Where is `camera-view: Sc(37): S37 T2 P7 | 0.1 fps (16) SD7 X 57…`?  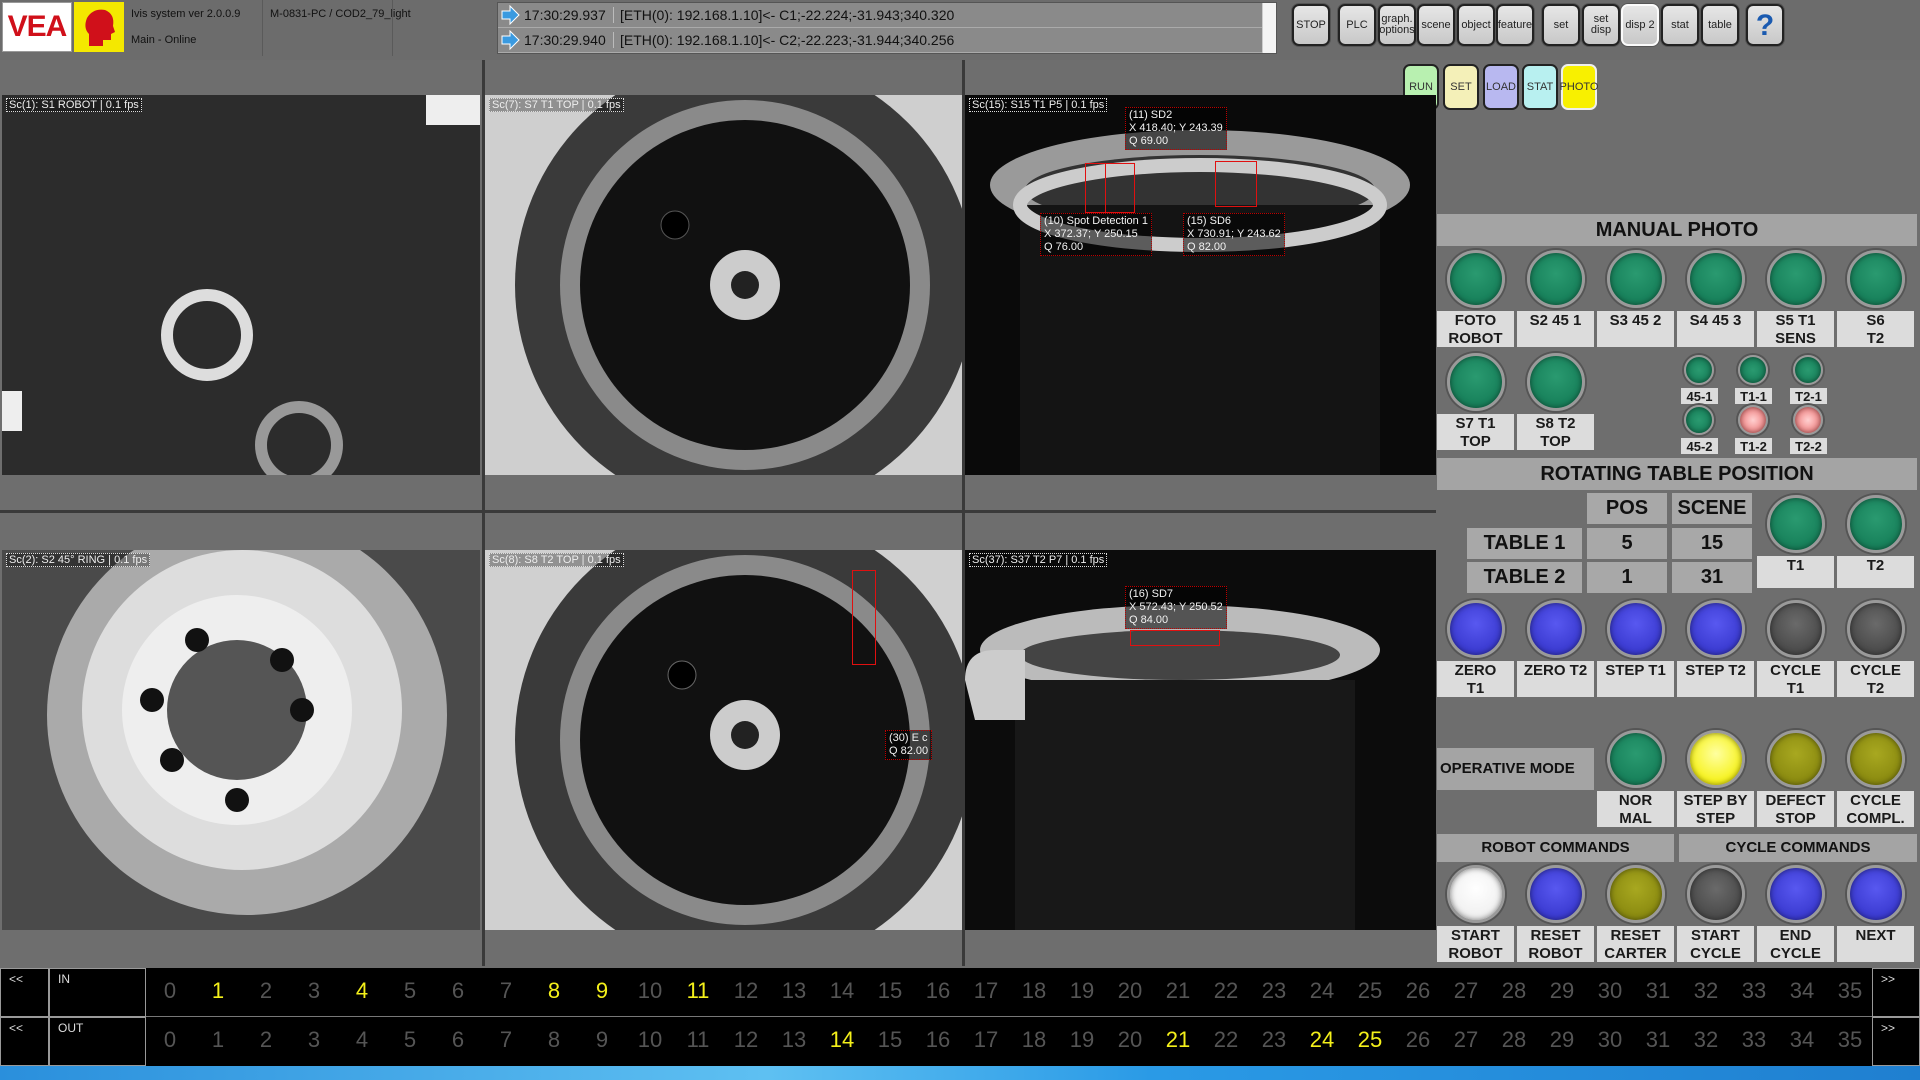 camera-view: Sc(37): S37 T2 P7 | 0.1 fps (16) SD7 X 57… is located at coordinates (1200, 740).